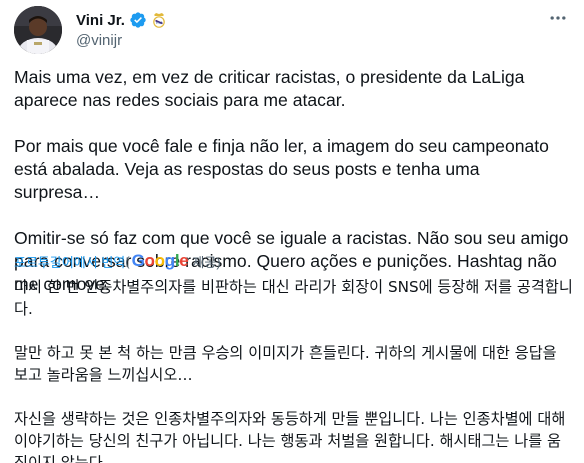 The height and width of the screenshot is (463, 584). Describe the element at coordinates (69, 261) in the screenshot. I see `translated-from-link: 포르투갈어에서 번역` at that location.